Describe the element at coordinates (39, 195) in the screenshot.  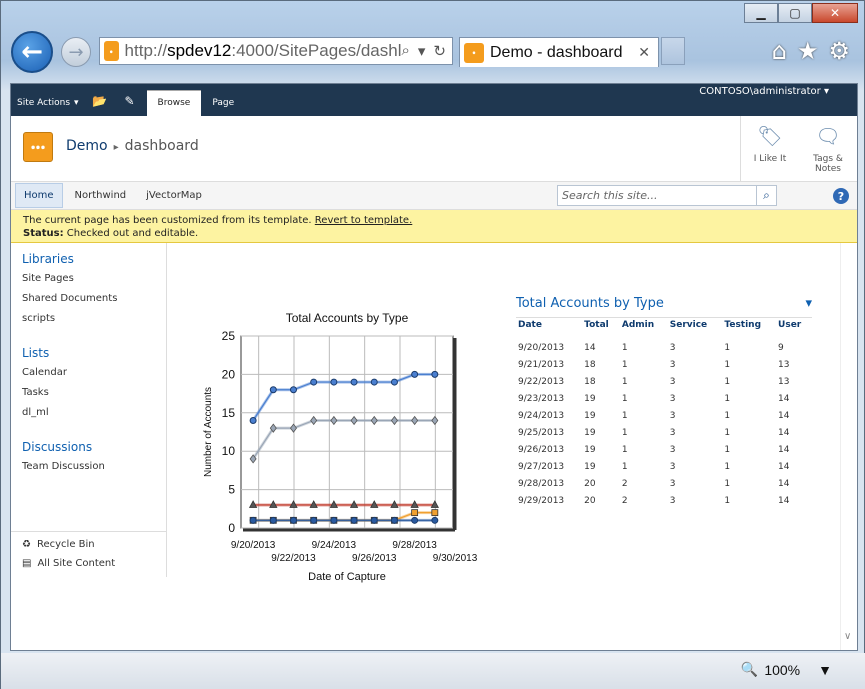
I see `nav-home: Home` at that location.